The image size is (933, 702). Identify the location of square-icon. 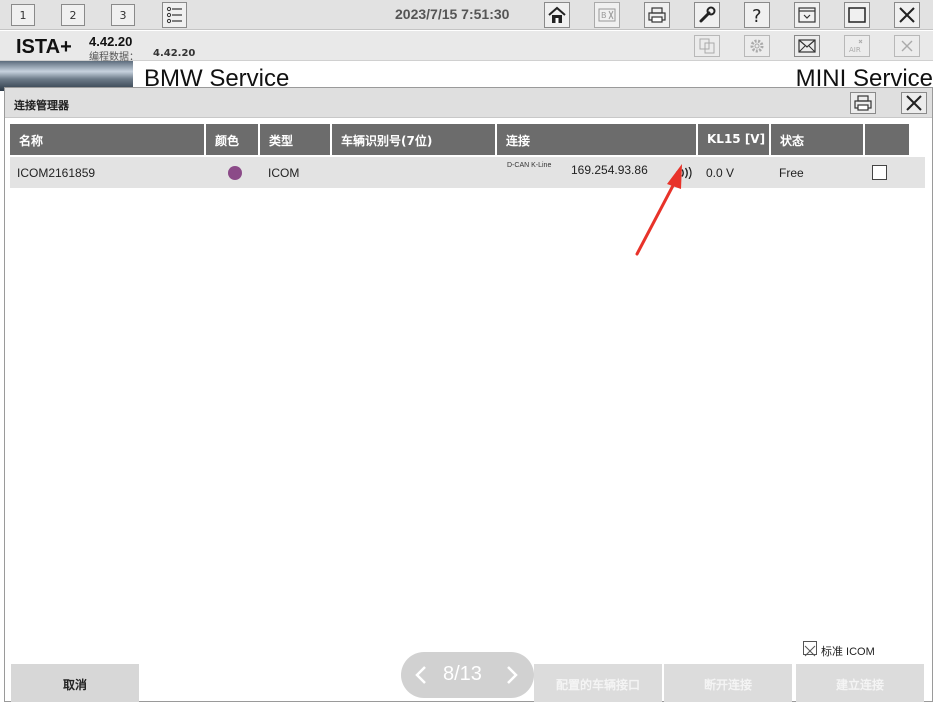
(857, 15).